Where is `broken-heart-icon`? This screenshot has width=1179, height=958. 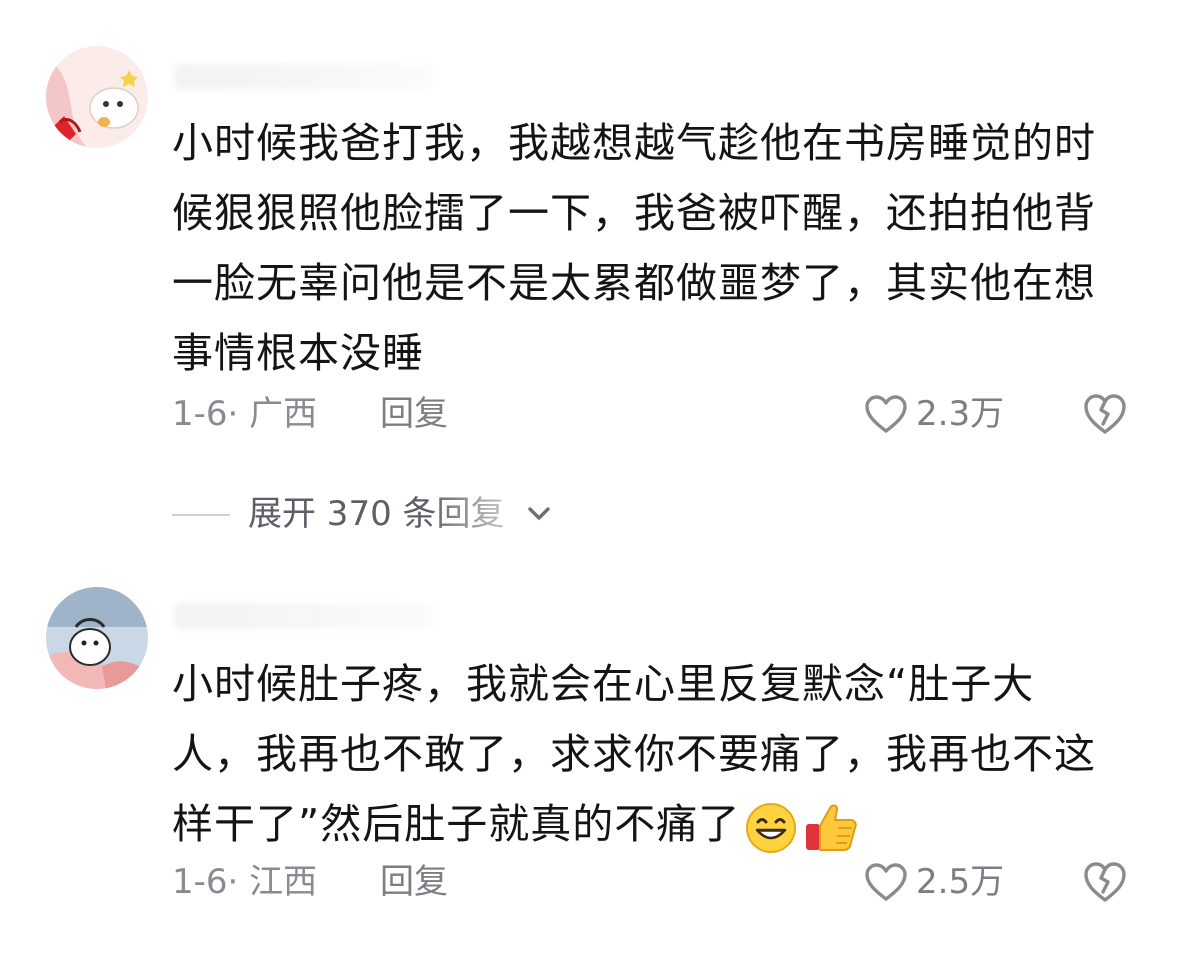 broken-heart-icon is located at coordinates (1105, 882).